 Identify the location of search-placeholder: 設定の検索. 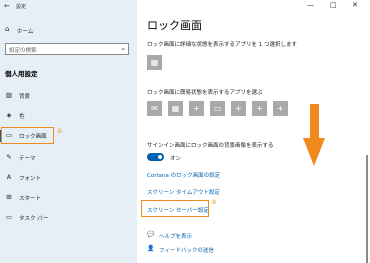
(23, 51).